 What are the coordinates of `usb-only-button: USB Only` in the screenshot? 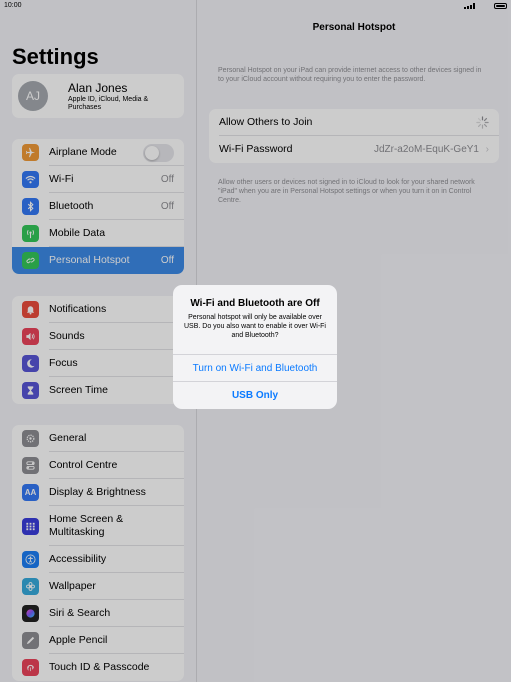 It's located at (255, 394).